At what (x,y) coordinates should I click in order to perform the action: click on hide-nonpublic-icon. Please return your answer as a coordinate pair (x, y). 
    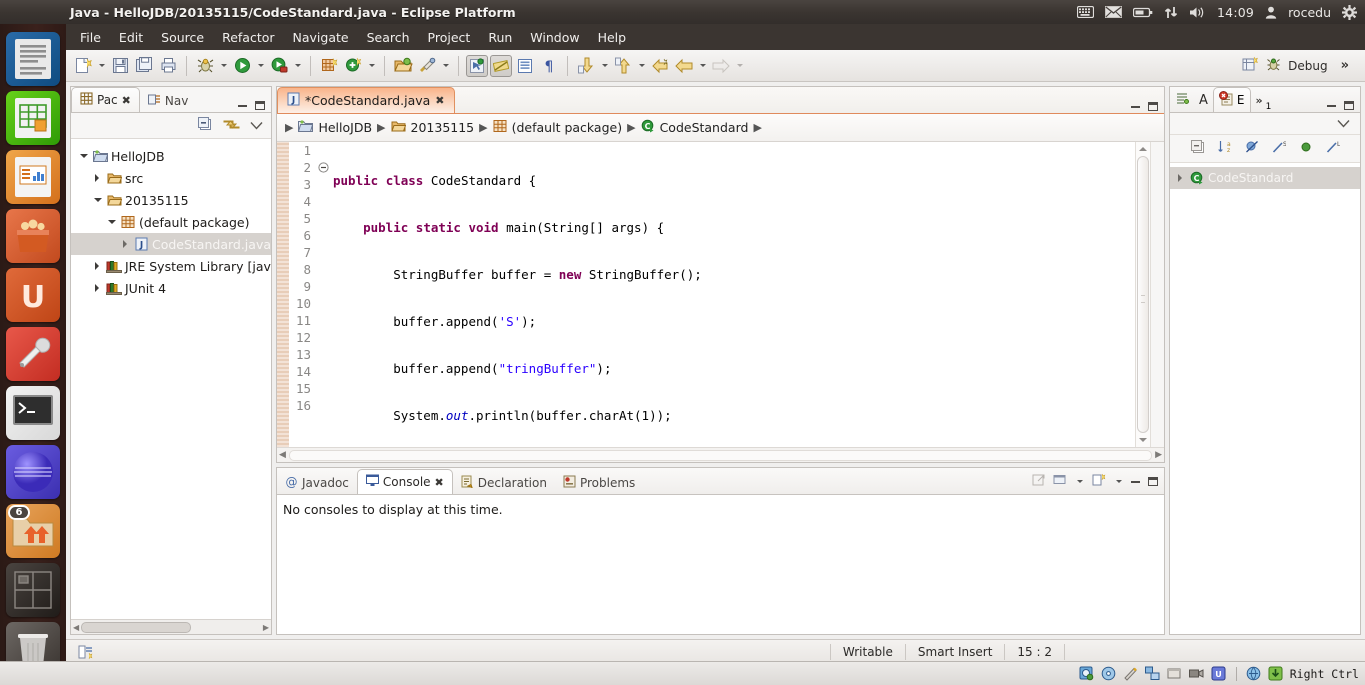
    Looking at the image, I should click on (1306, 148).